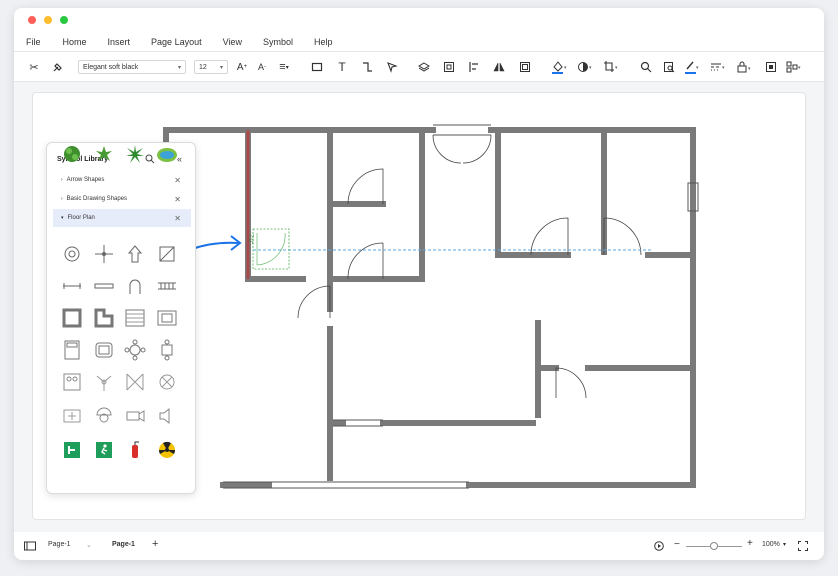 The width and height of the screenshot is (838, 576). I want to click on fire-extinguisher-icon, so click(135, 450).